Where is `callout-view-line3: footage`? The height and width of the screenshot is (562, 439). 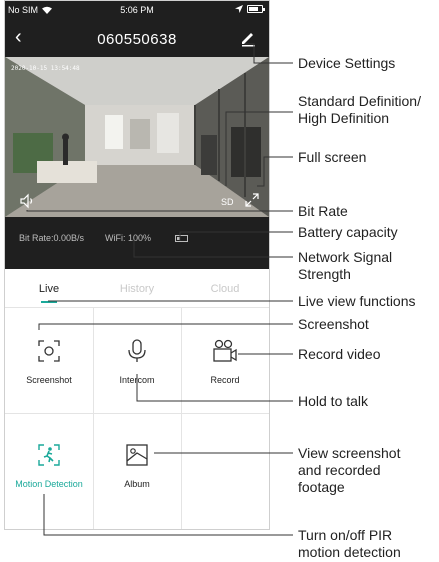
callout-view-line3: footage is located at coordinates (321, 487).